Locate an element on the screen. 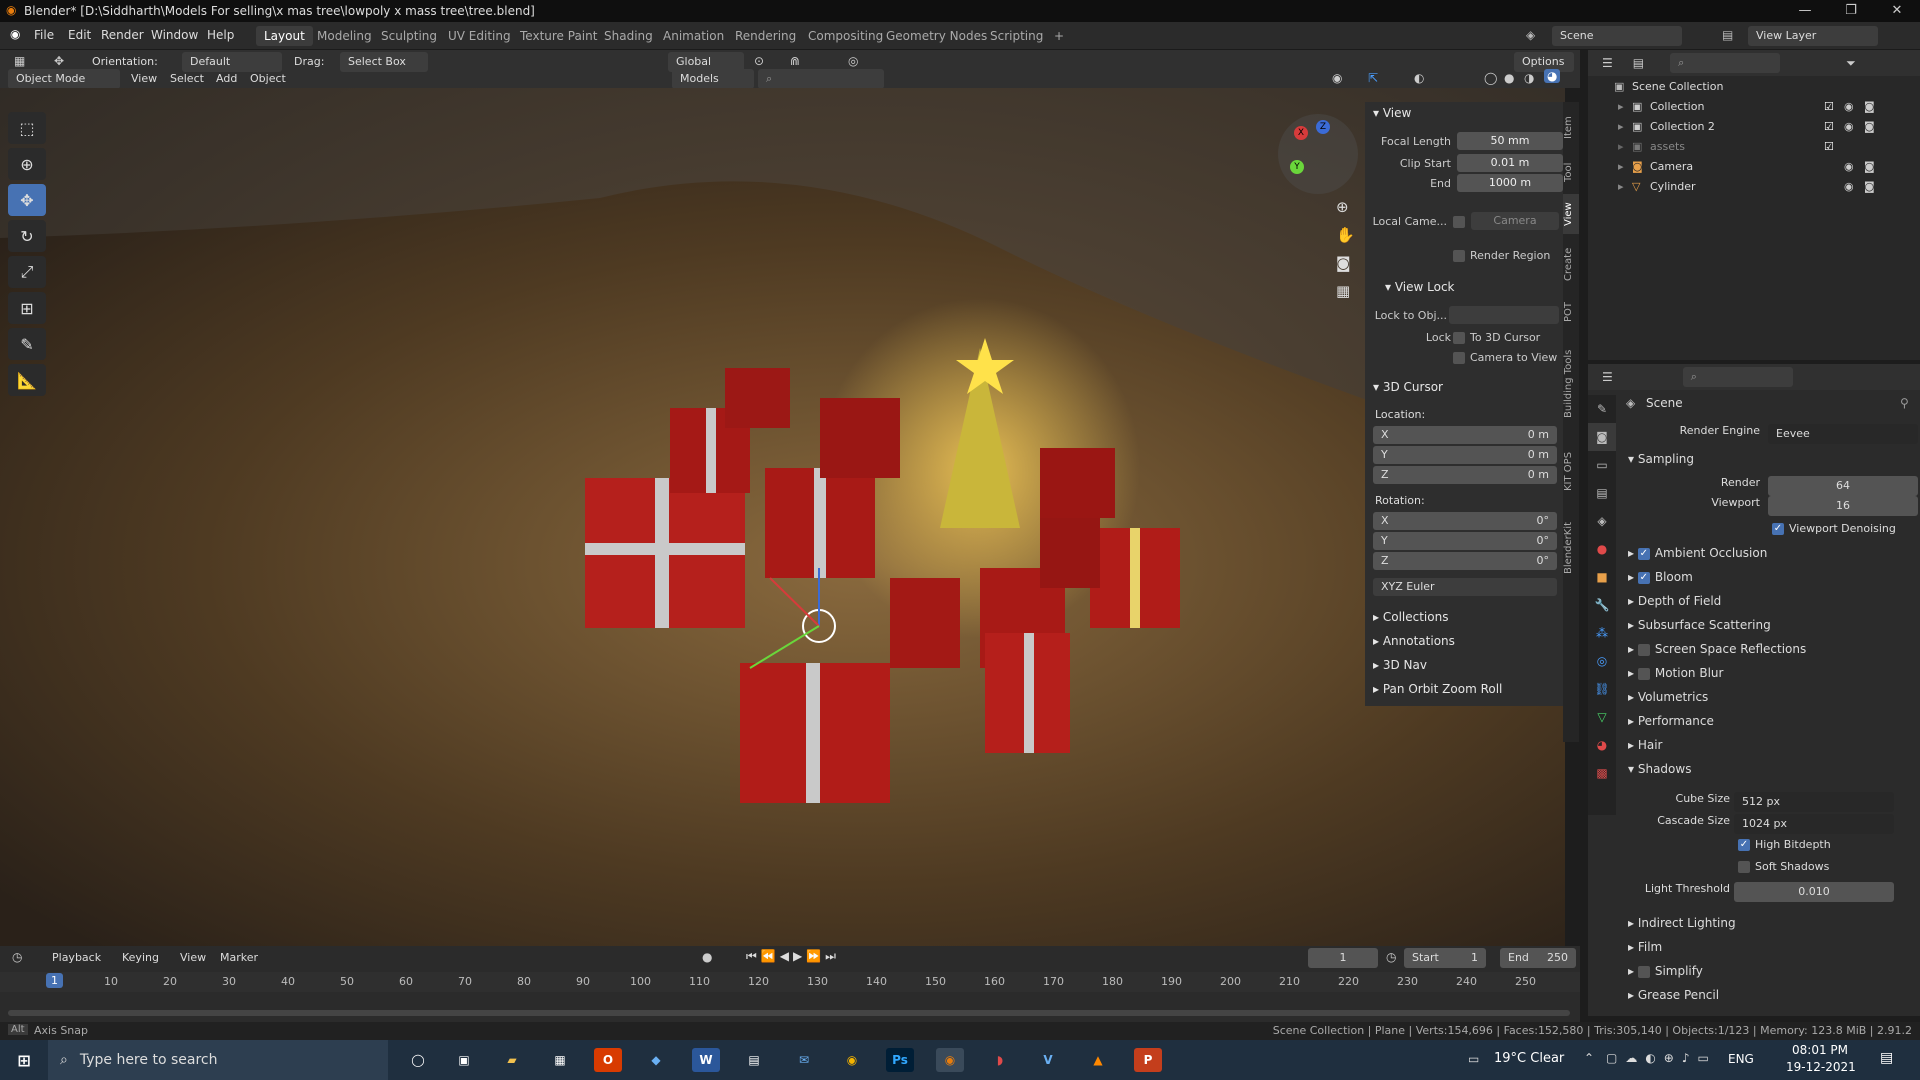  section-ambient-occlusion: ▸ Ambient Occlusion is located at coordinates (1769, 557).